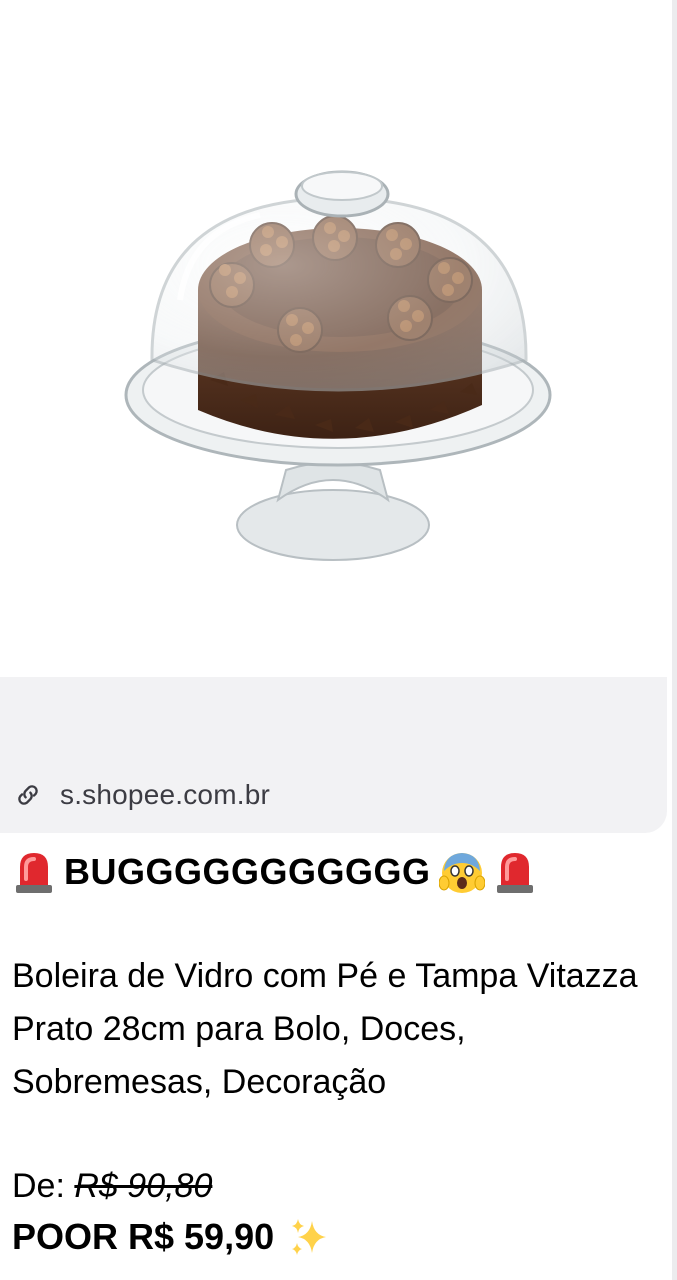 Image resolution: width=677 pixels, height=1280 pixels. Describe the element at coordinates (28, 795) in the screenshot. I see `link-icon` at that location.